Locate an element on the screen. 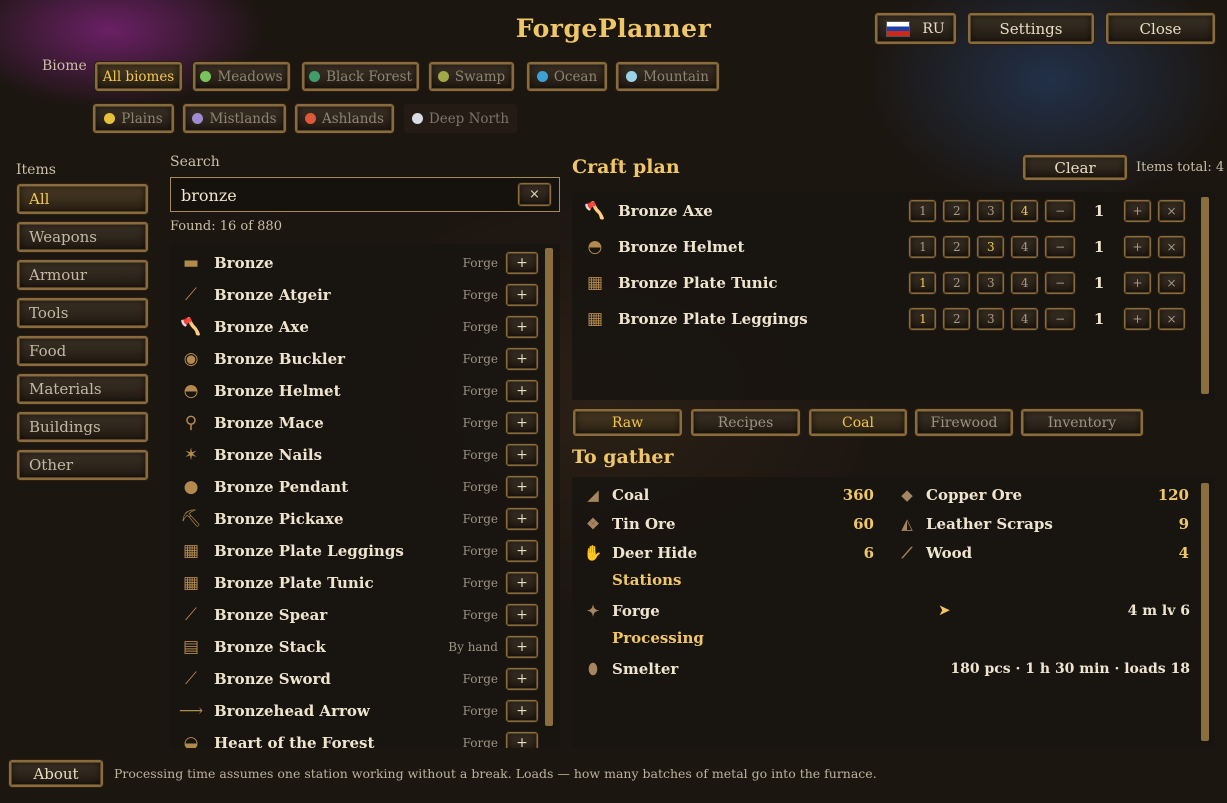  biome-option-ocean: Ocean is located at coordinates (567, 76).